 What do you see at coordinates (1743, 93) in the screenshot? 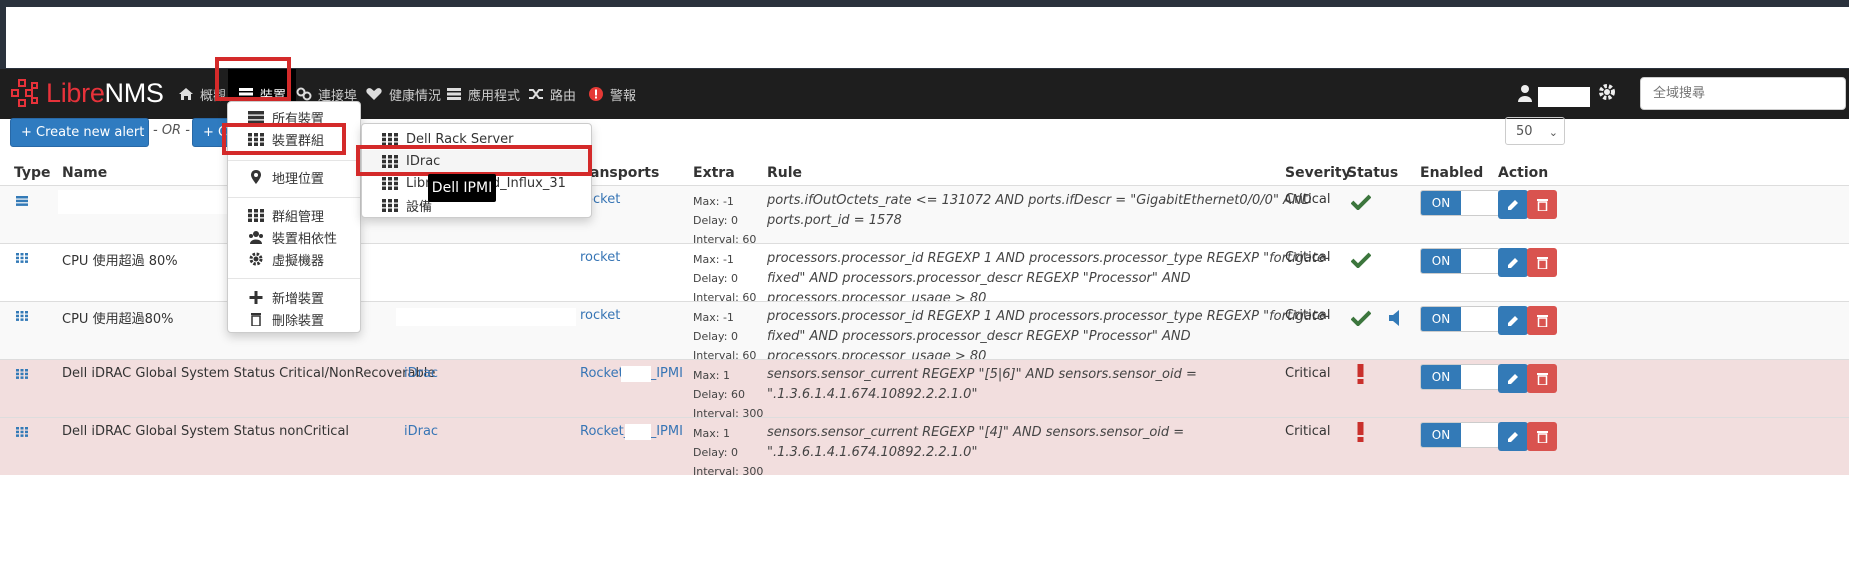
I see `global-search-input` at bounding box center [1743, 93].